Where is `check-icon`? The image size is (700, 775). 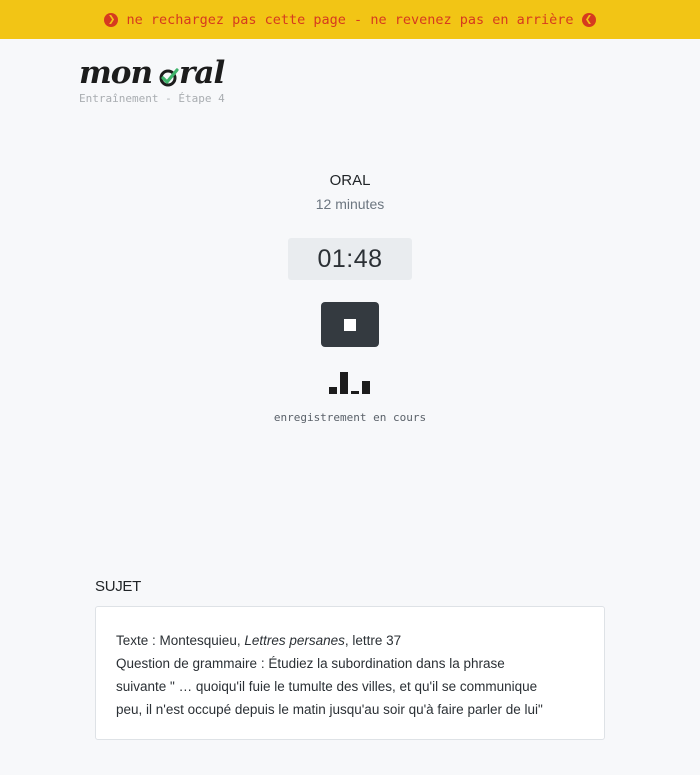
check-icon is located at coordinates (168, 74).